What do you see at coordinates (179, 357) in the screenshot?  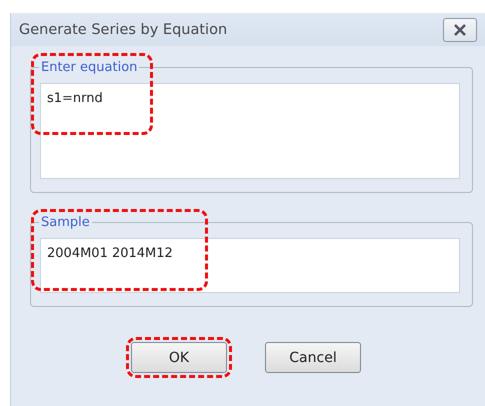 I see `ok-button: OK` at bounding box center [179, 357].